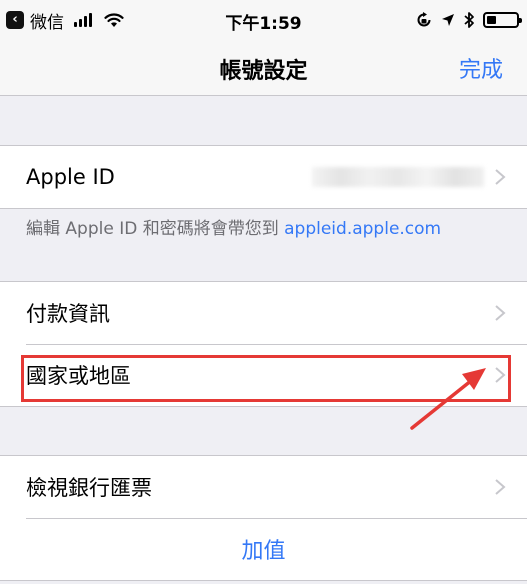 The image size is (527, 584). What do you see at coordinates (263, 551) in the screenshot?
I see `top-up-label: 加值` at bounding box center [263, 551].